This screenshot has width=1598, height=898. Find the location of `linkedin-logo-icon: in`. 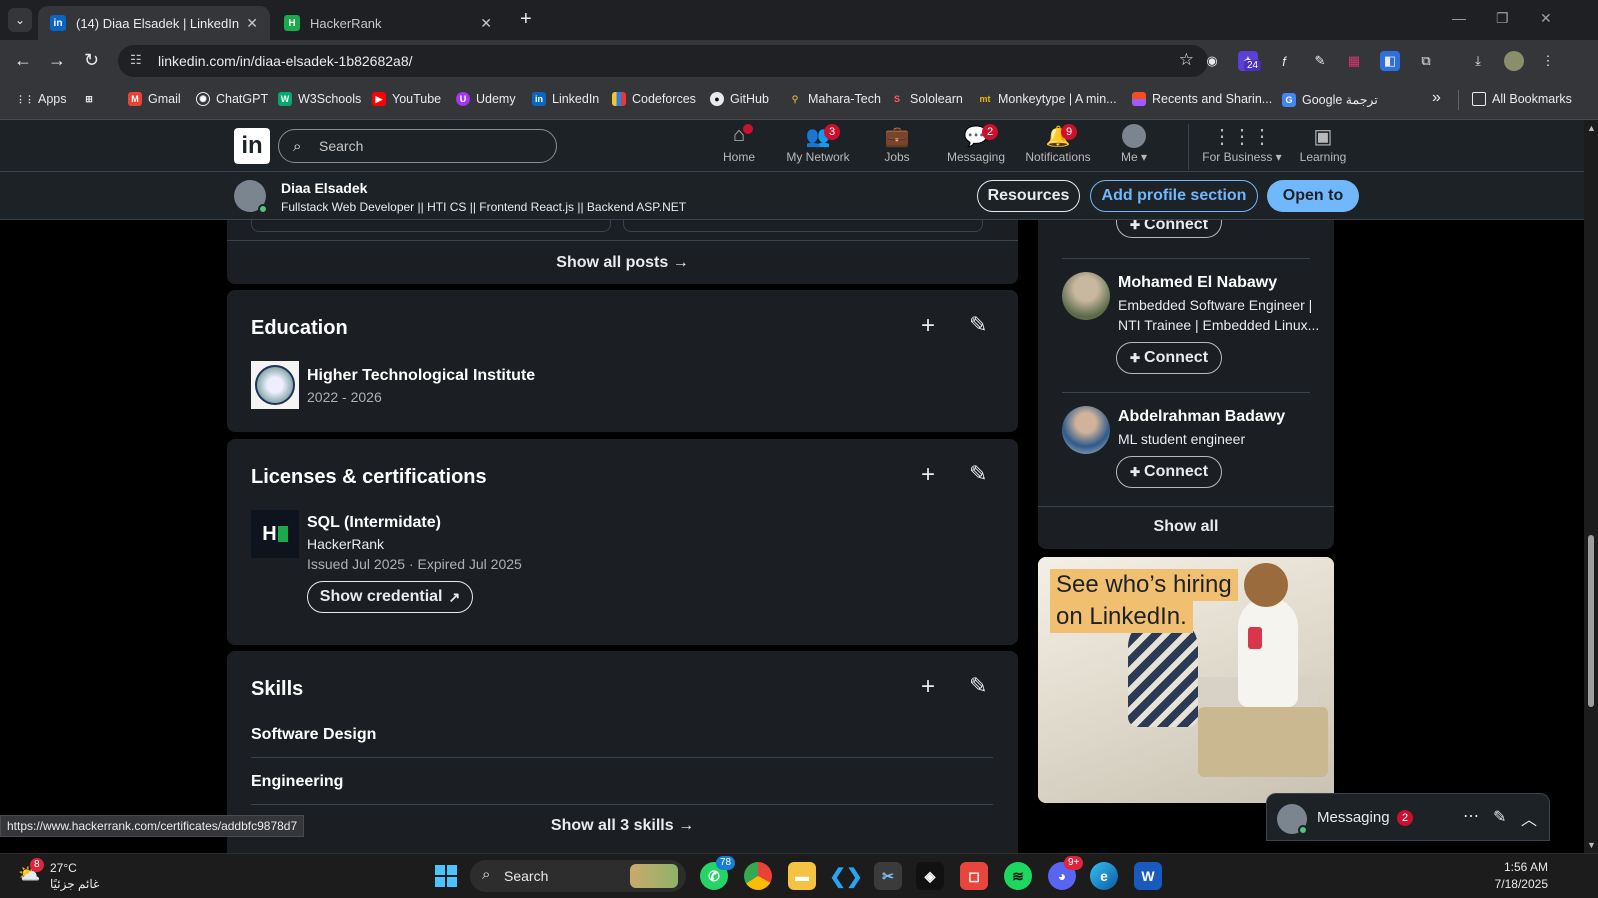

linkedin-logo-icon: in is located at coordinates (252, 146).